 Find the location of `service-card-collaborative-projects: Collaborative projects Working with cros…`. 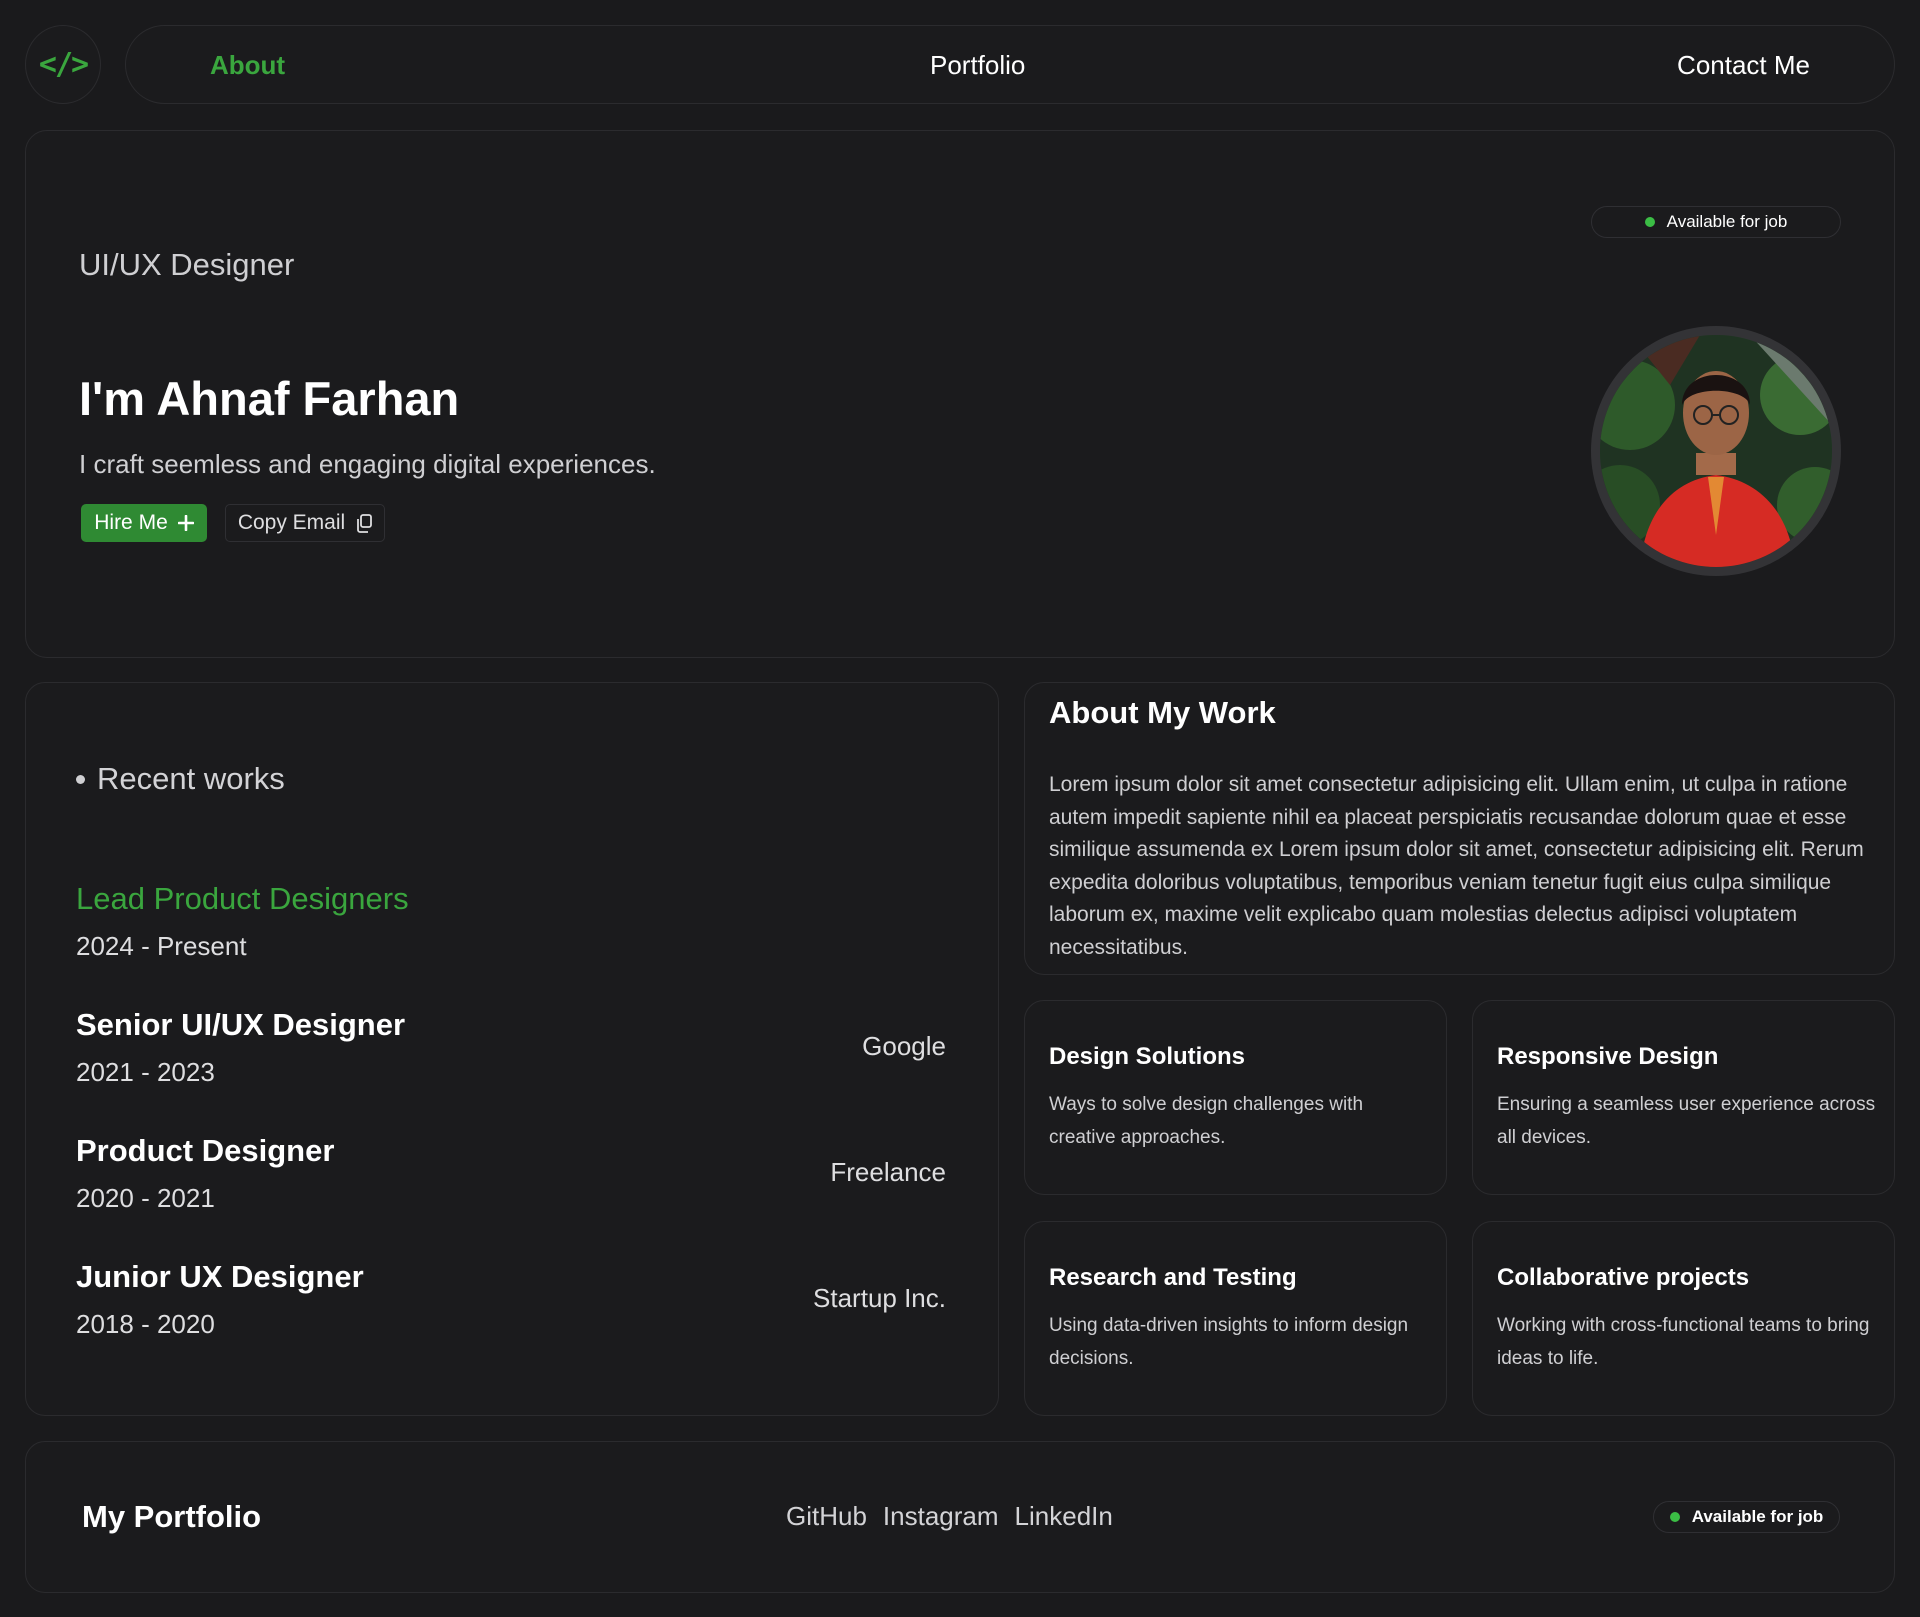

service-card-collaborative-projects: Collaborative projects Working with cros… is located at coordinates (1683, 1318).